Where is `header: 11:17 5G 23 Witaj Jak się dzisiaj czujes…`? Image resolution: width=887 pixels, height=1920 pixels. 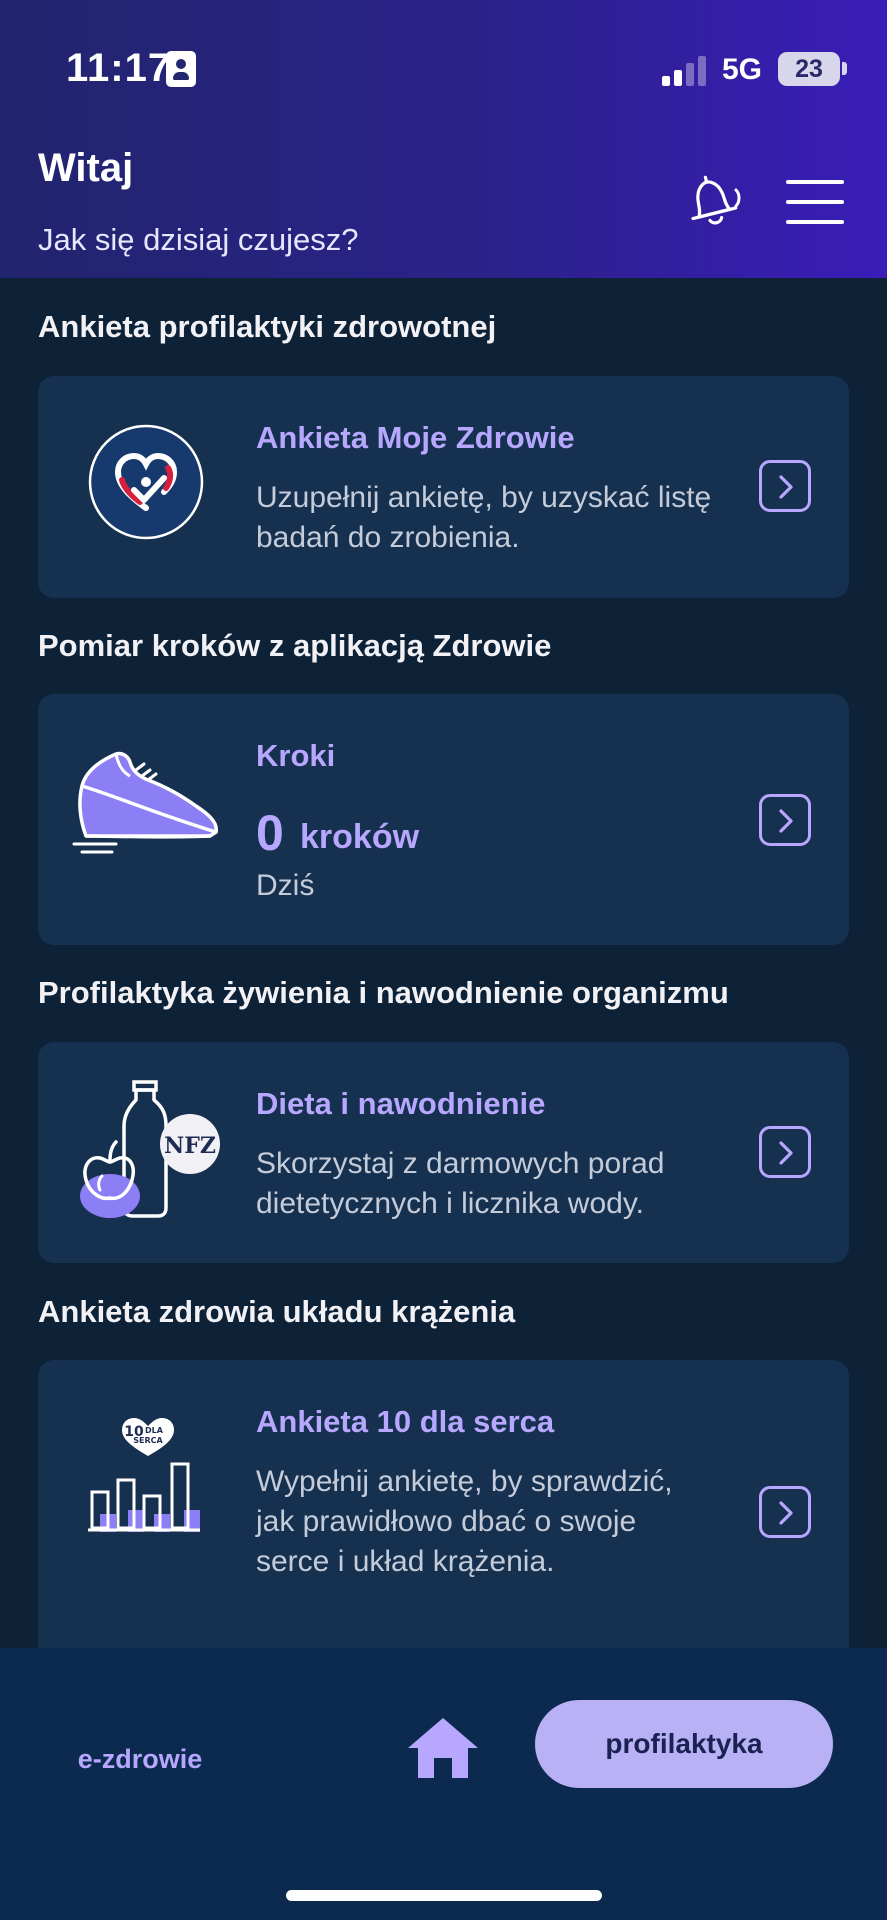 header: 11:17 5G 23 Witaj Jak się dzisiaj czujes… is located at coordinates (443, 139).